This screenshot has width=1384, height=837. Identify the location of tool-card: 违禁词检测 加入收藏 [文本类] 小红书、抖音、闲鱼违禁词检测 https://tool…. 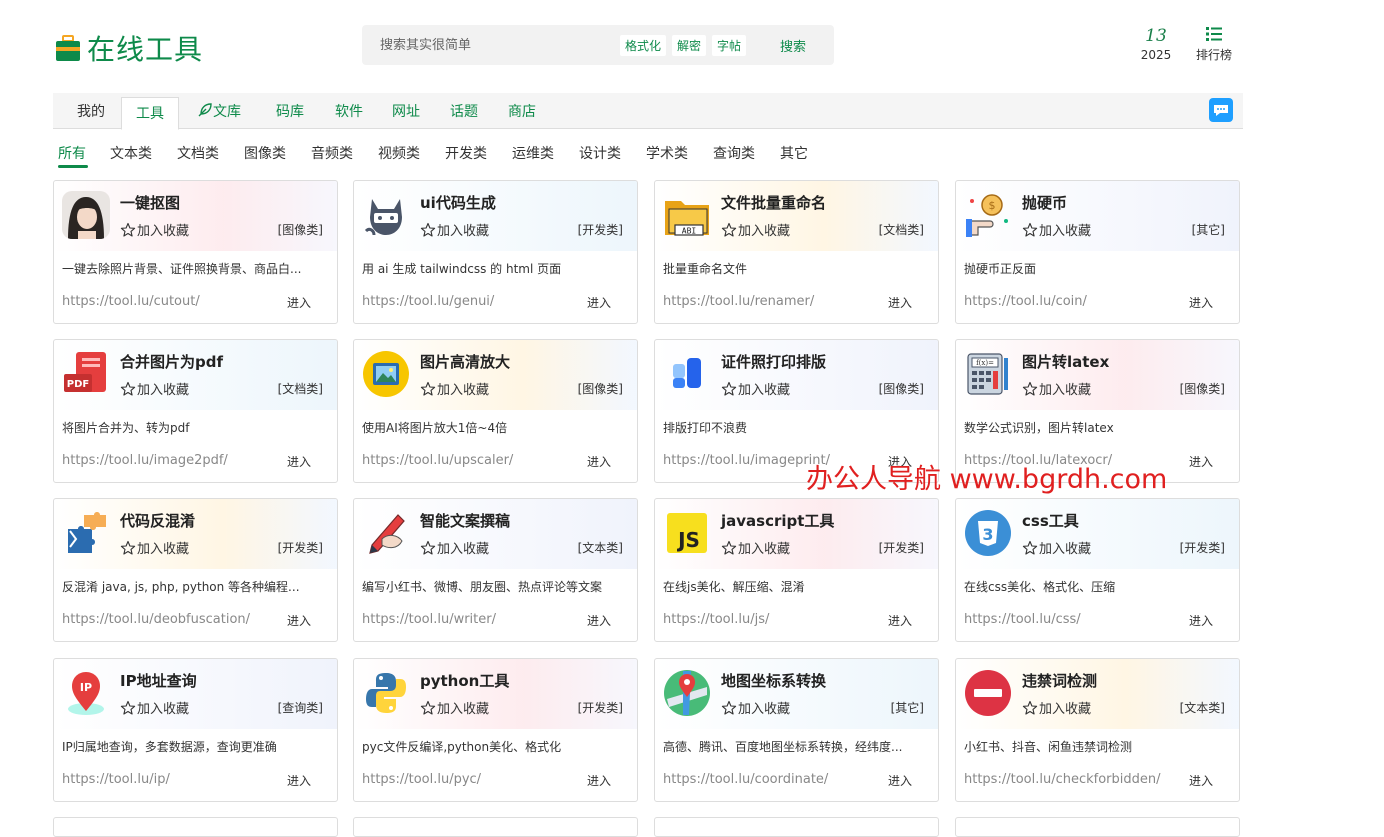
(1097, 730).